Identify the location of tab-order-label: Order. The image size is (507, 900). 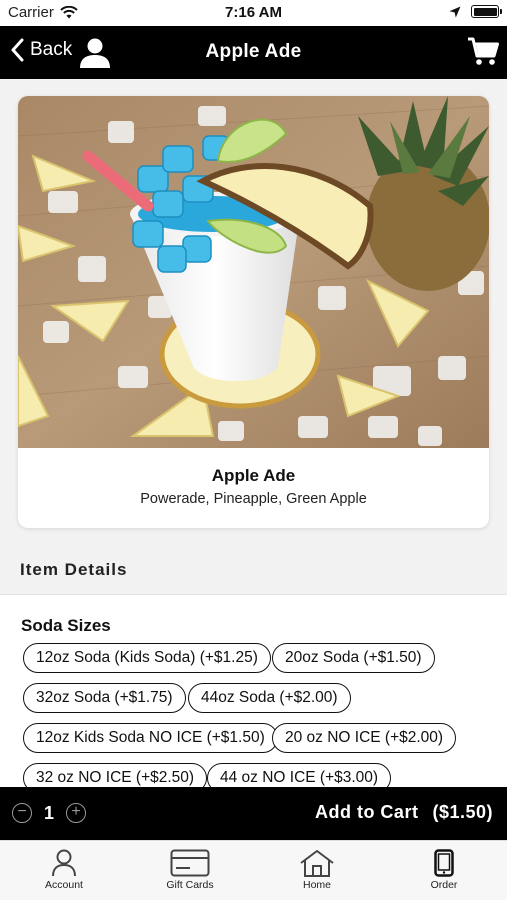
(444, 885).